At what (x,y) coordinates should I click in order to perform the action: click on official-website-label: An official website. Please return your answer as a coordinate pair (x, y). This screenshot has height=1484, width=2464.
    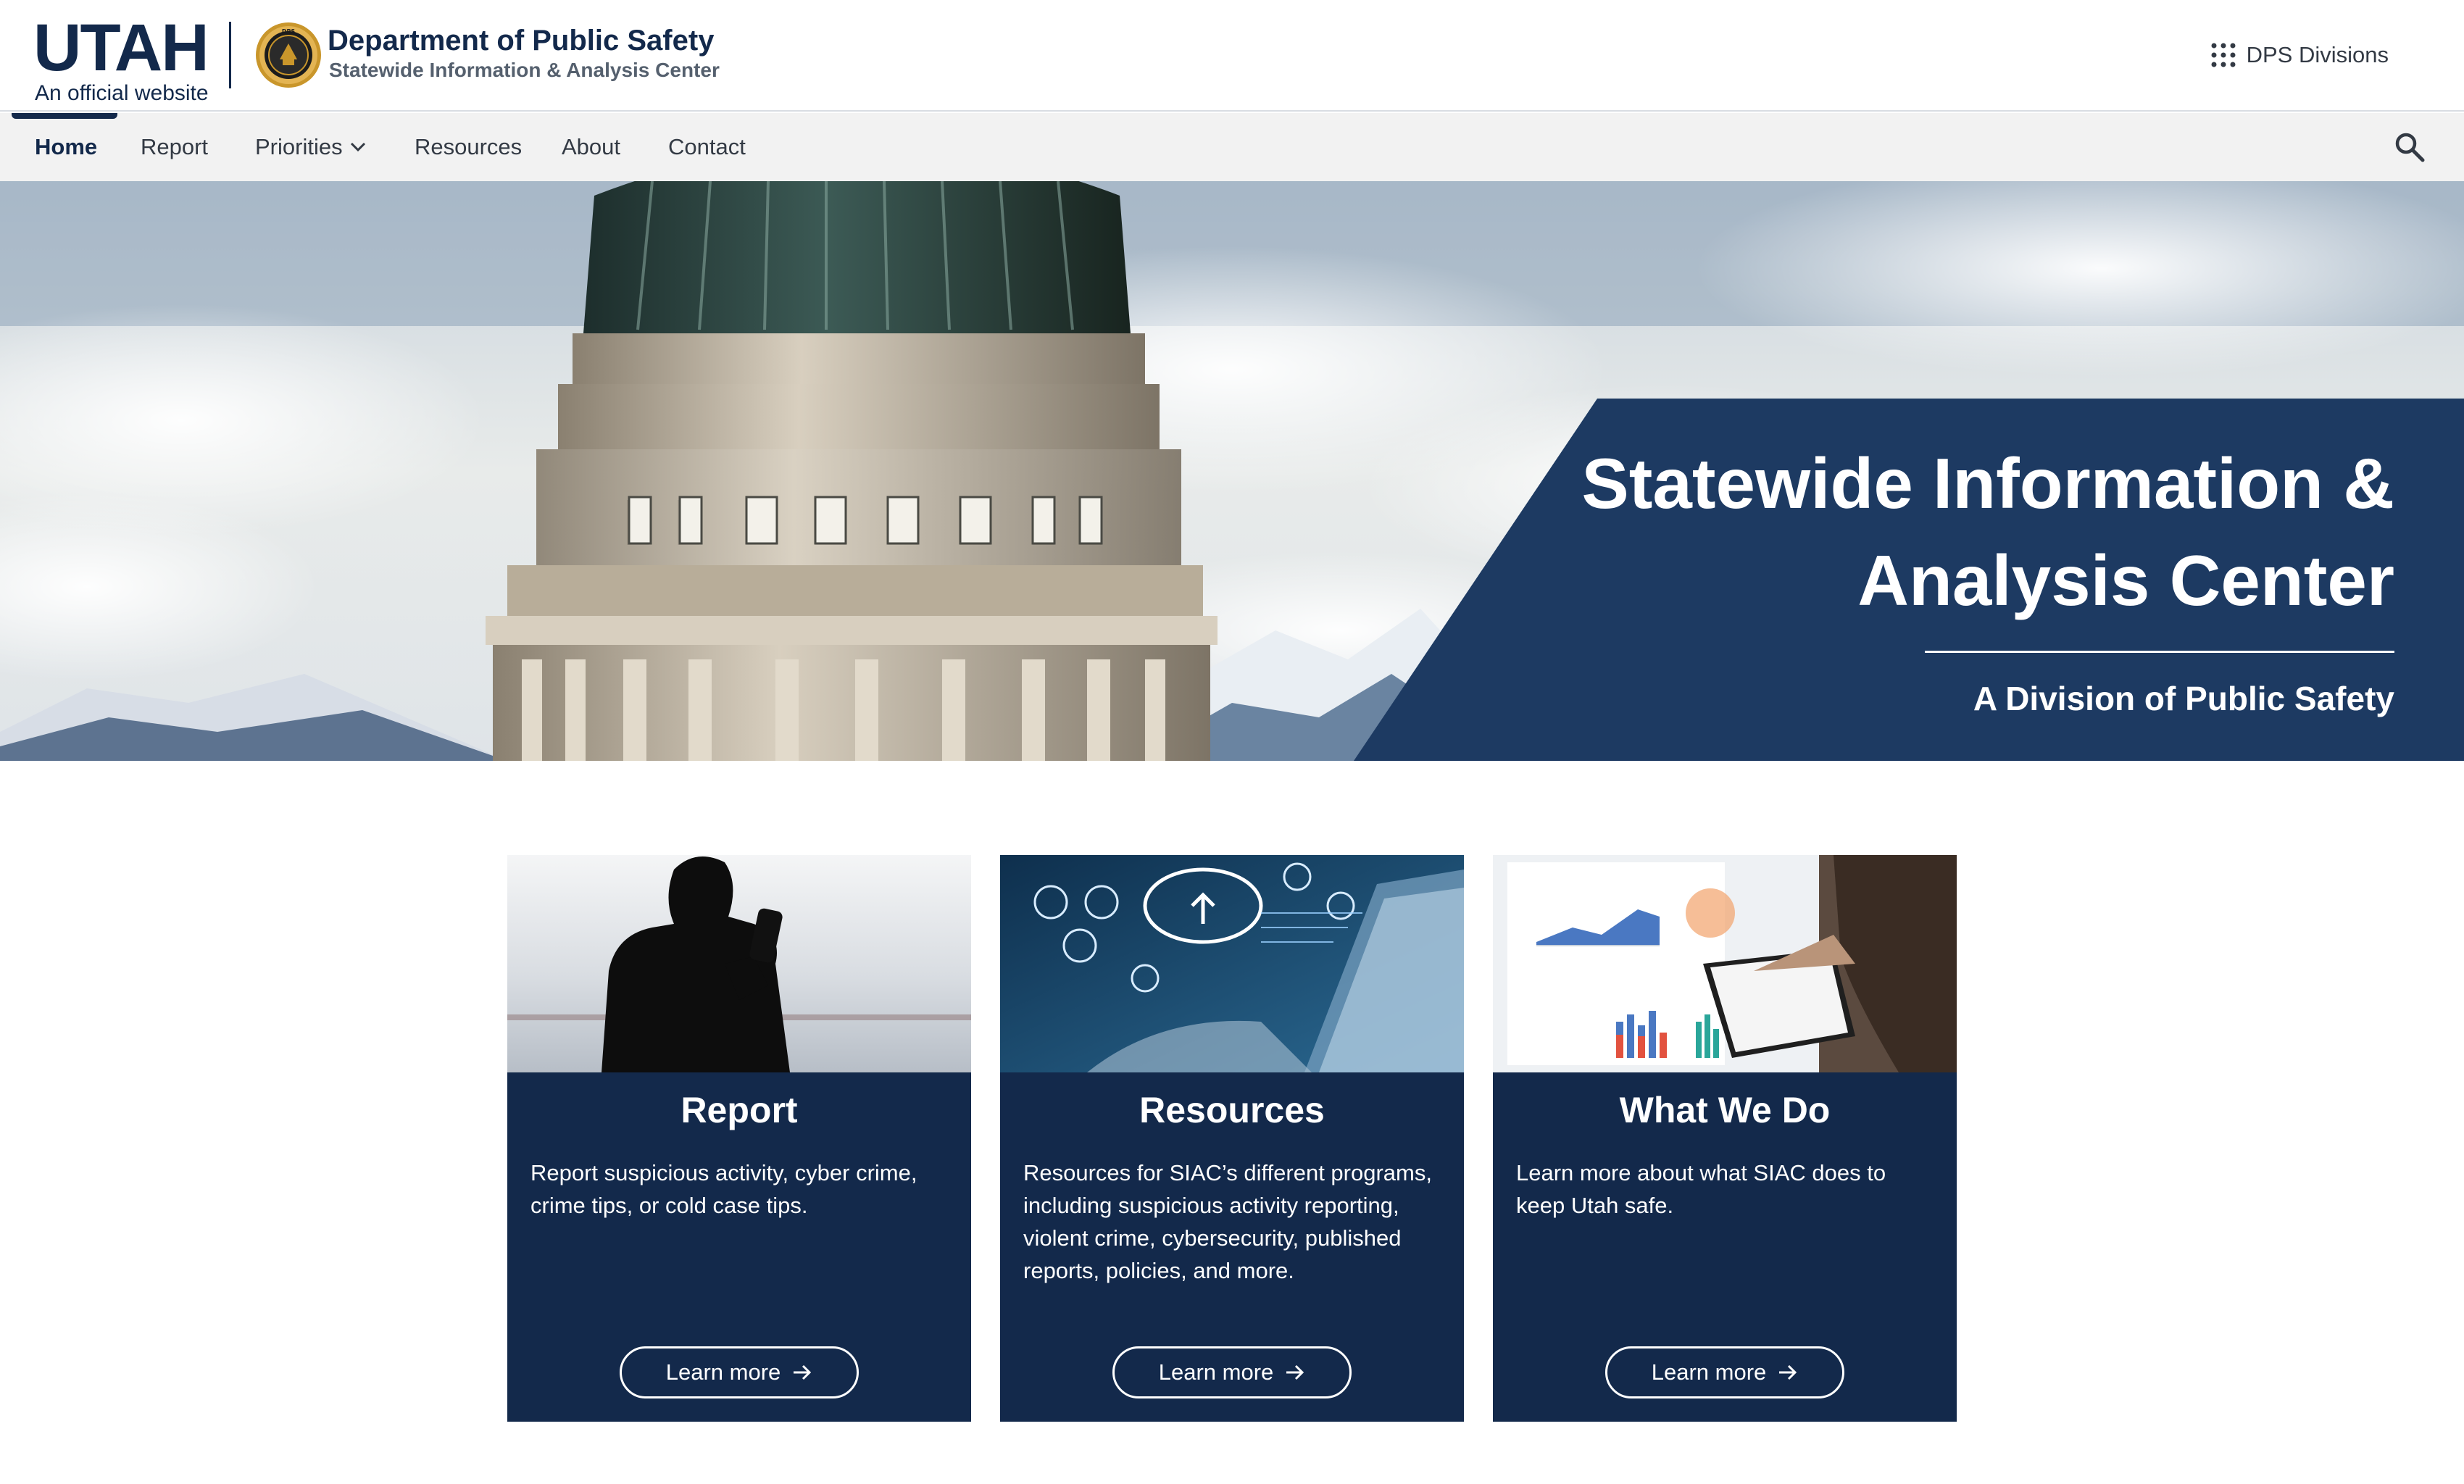
    Looking at the image, I should click on (122, 93).